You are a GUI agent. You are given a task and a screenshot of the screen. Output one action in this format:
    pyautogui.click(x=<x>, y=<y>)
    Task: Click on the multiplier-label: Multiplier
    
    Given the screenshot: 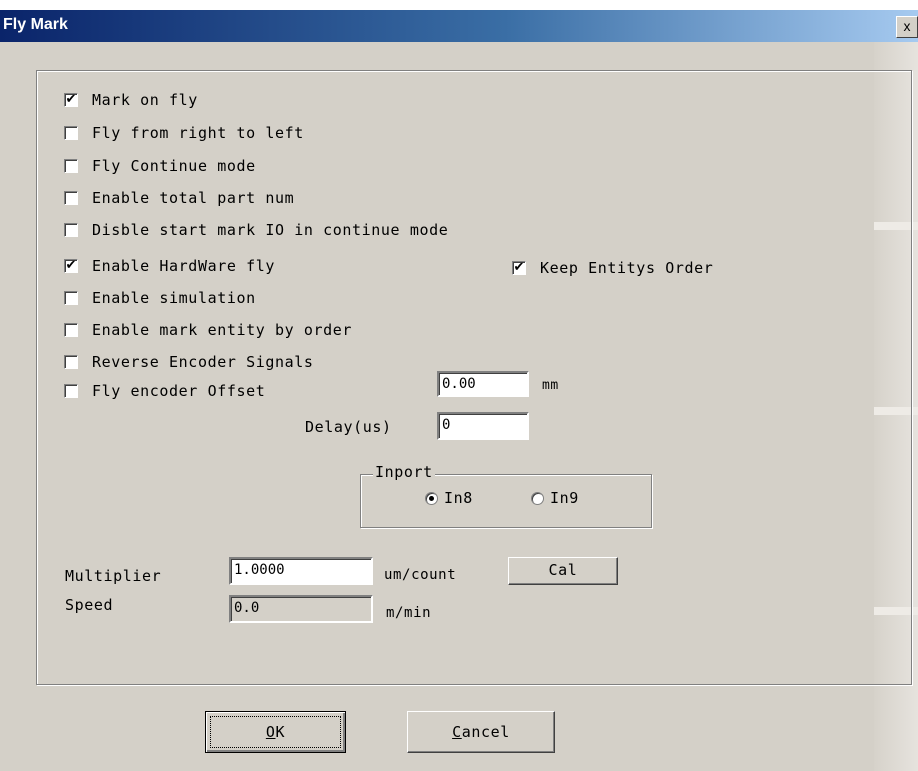 What is the action you would take?
    pyautogui.click(x=113, y=576)
    